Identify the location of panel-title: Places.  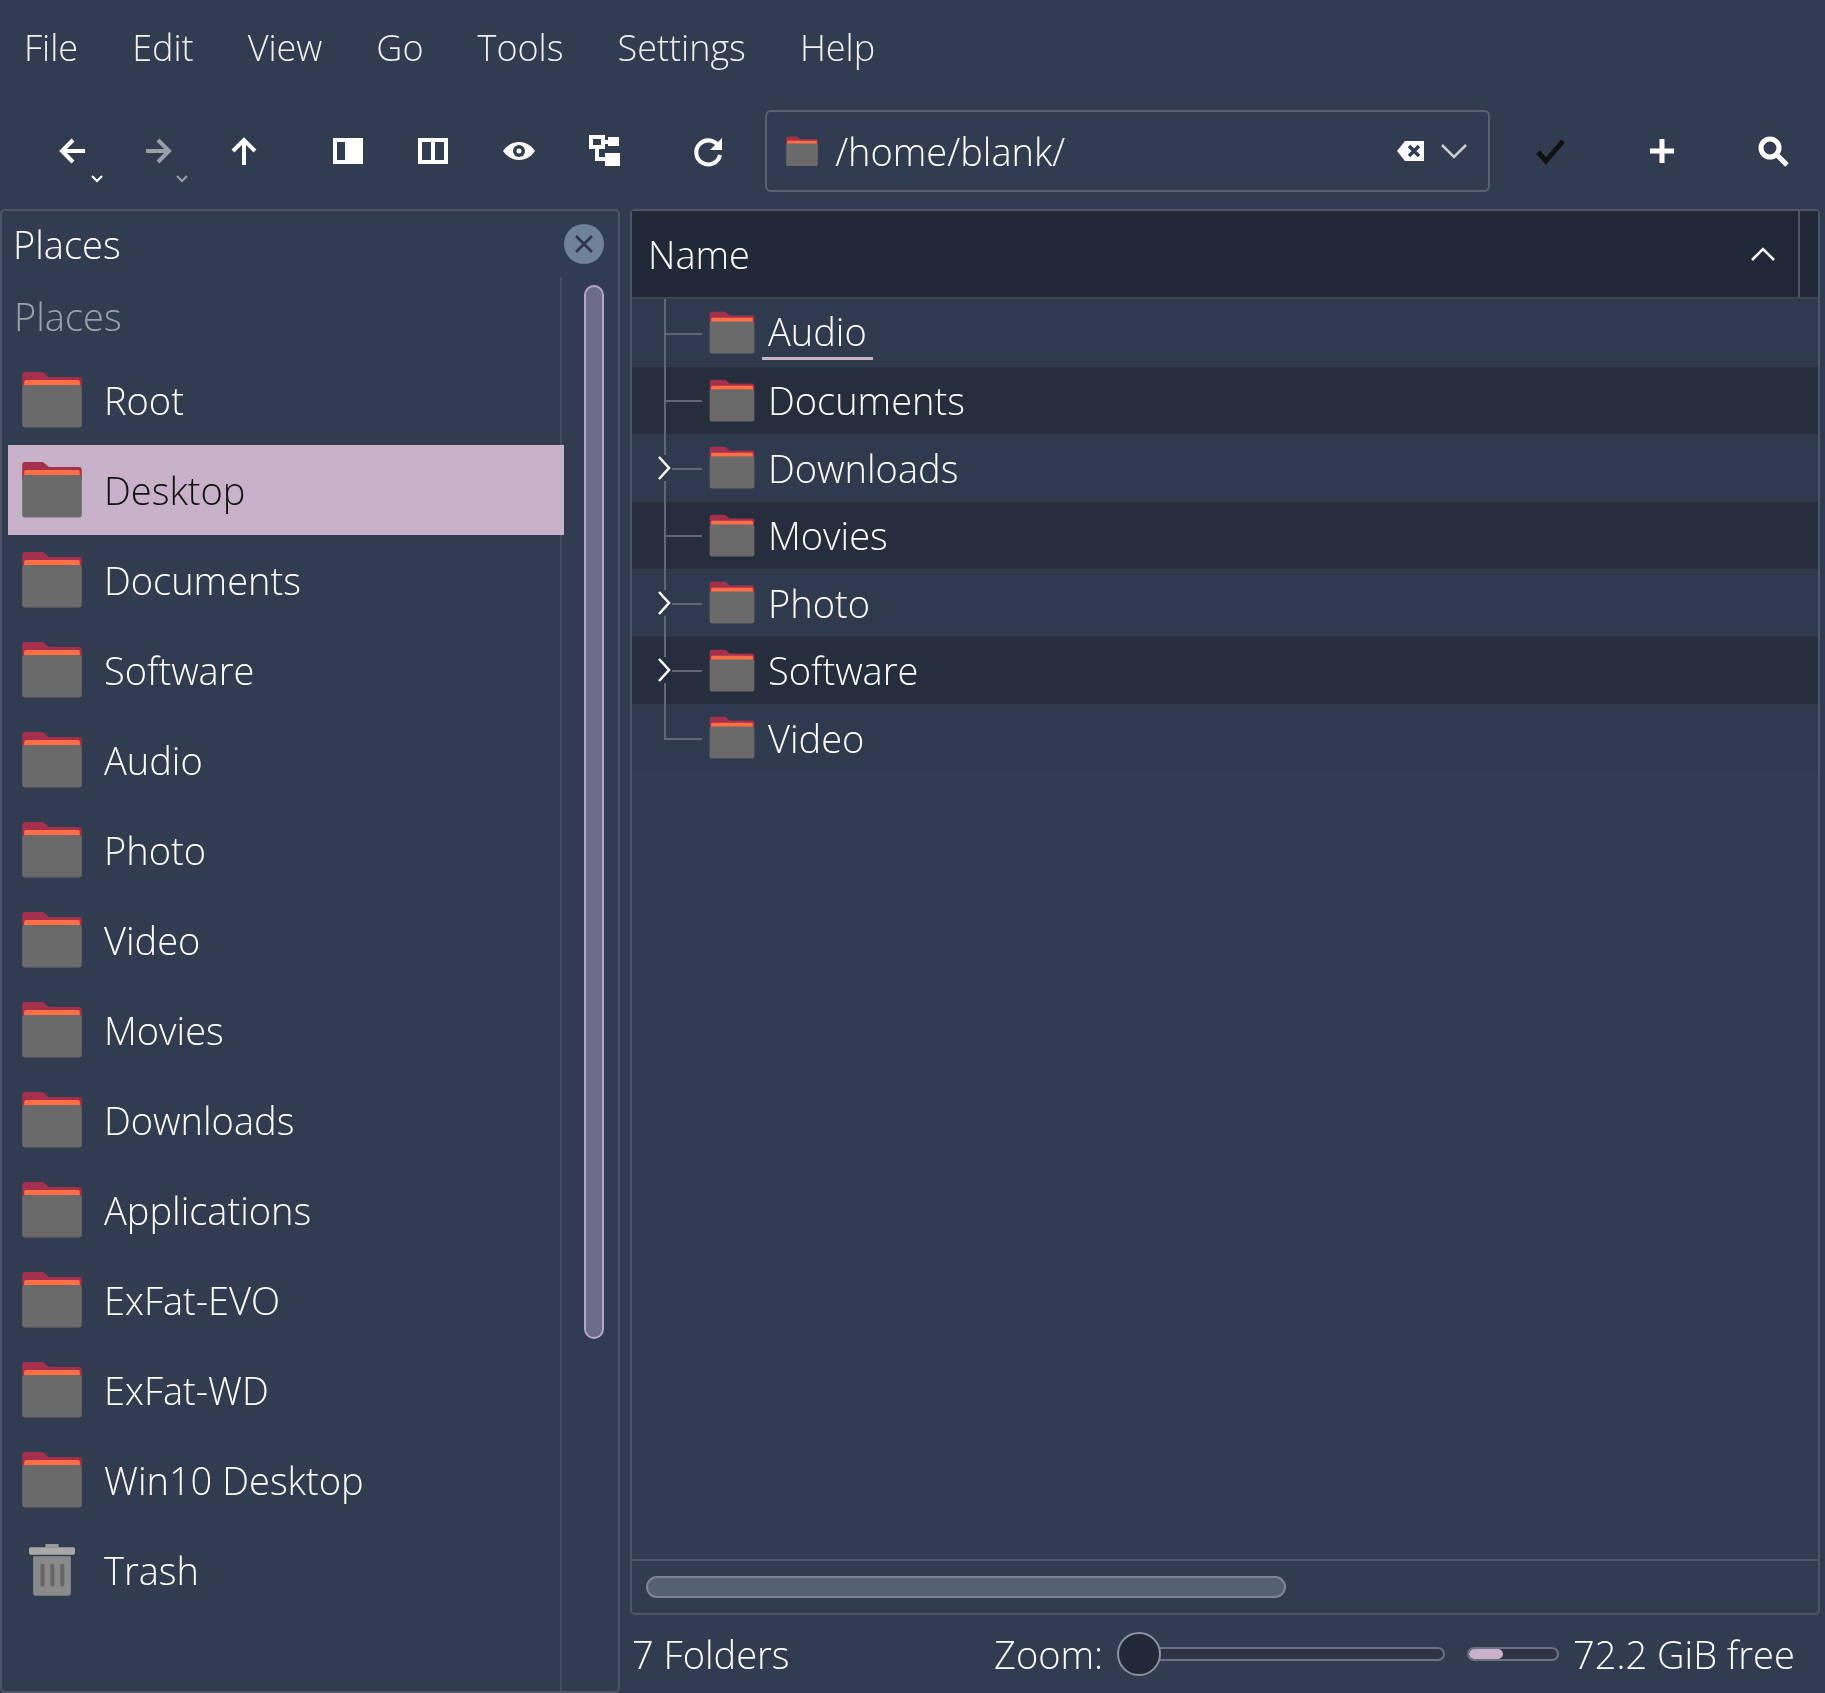
(67, 244).